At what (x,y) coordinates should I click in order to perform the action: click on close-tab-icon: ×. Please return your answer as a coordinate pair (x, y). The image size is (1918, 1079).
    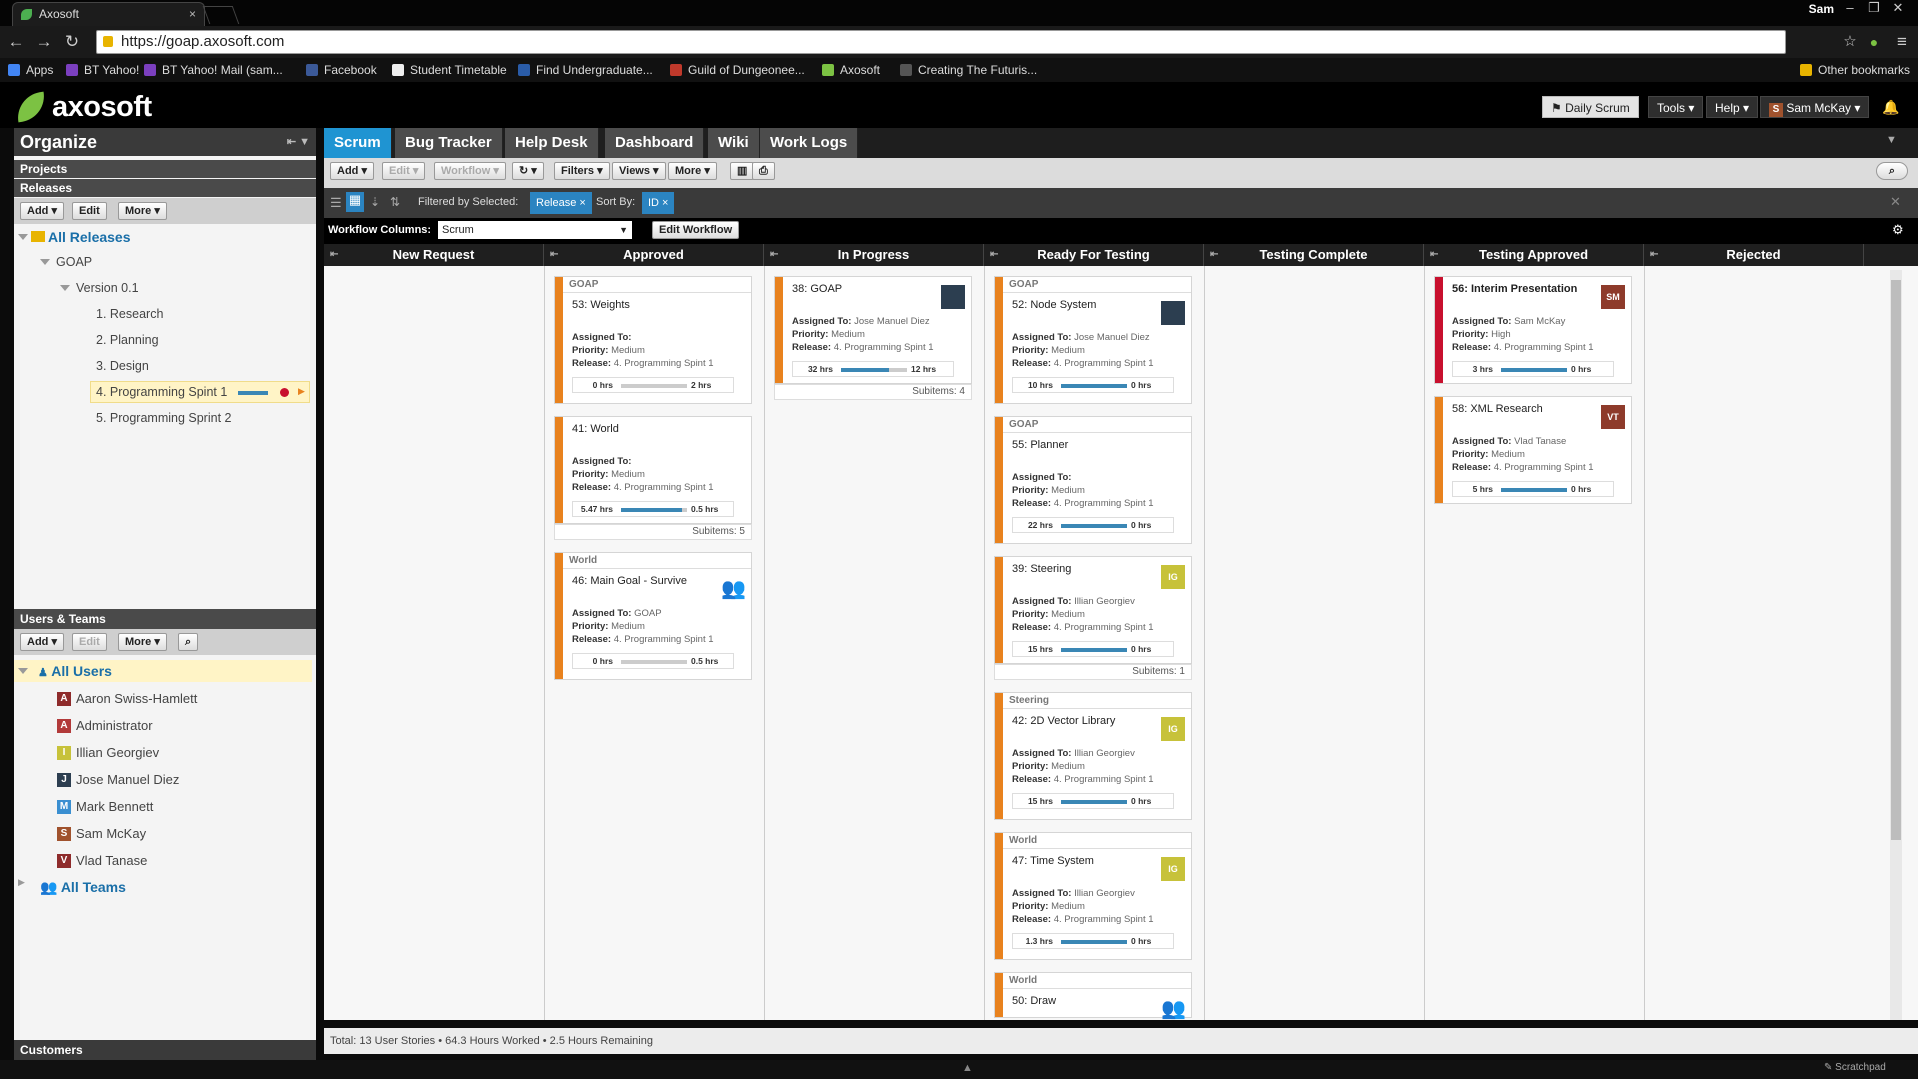
    Looking at the image, I should click on (192, 14).